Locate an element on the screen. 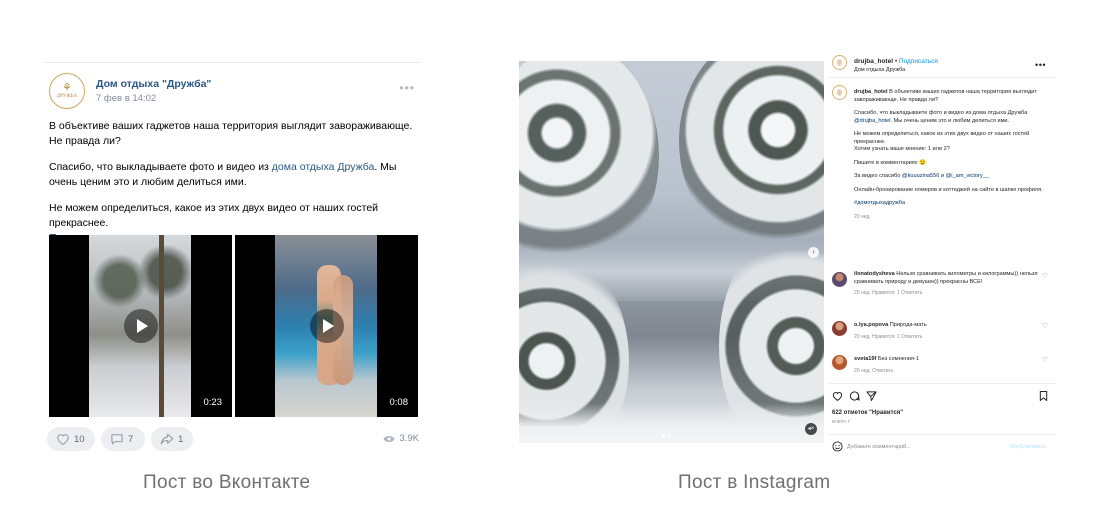  eye-icon is located at coordinates (389, 438).